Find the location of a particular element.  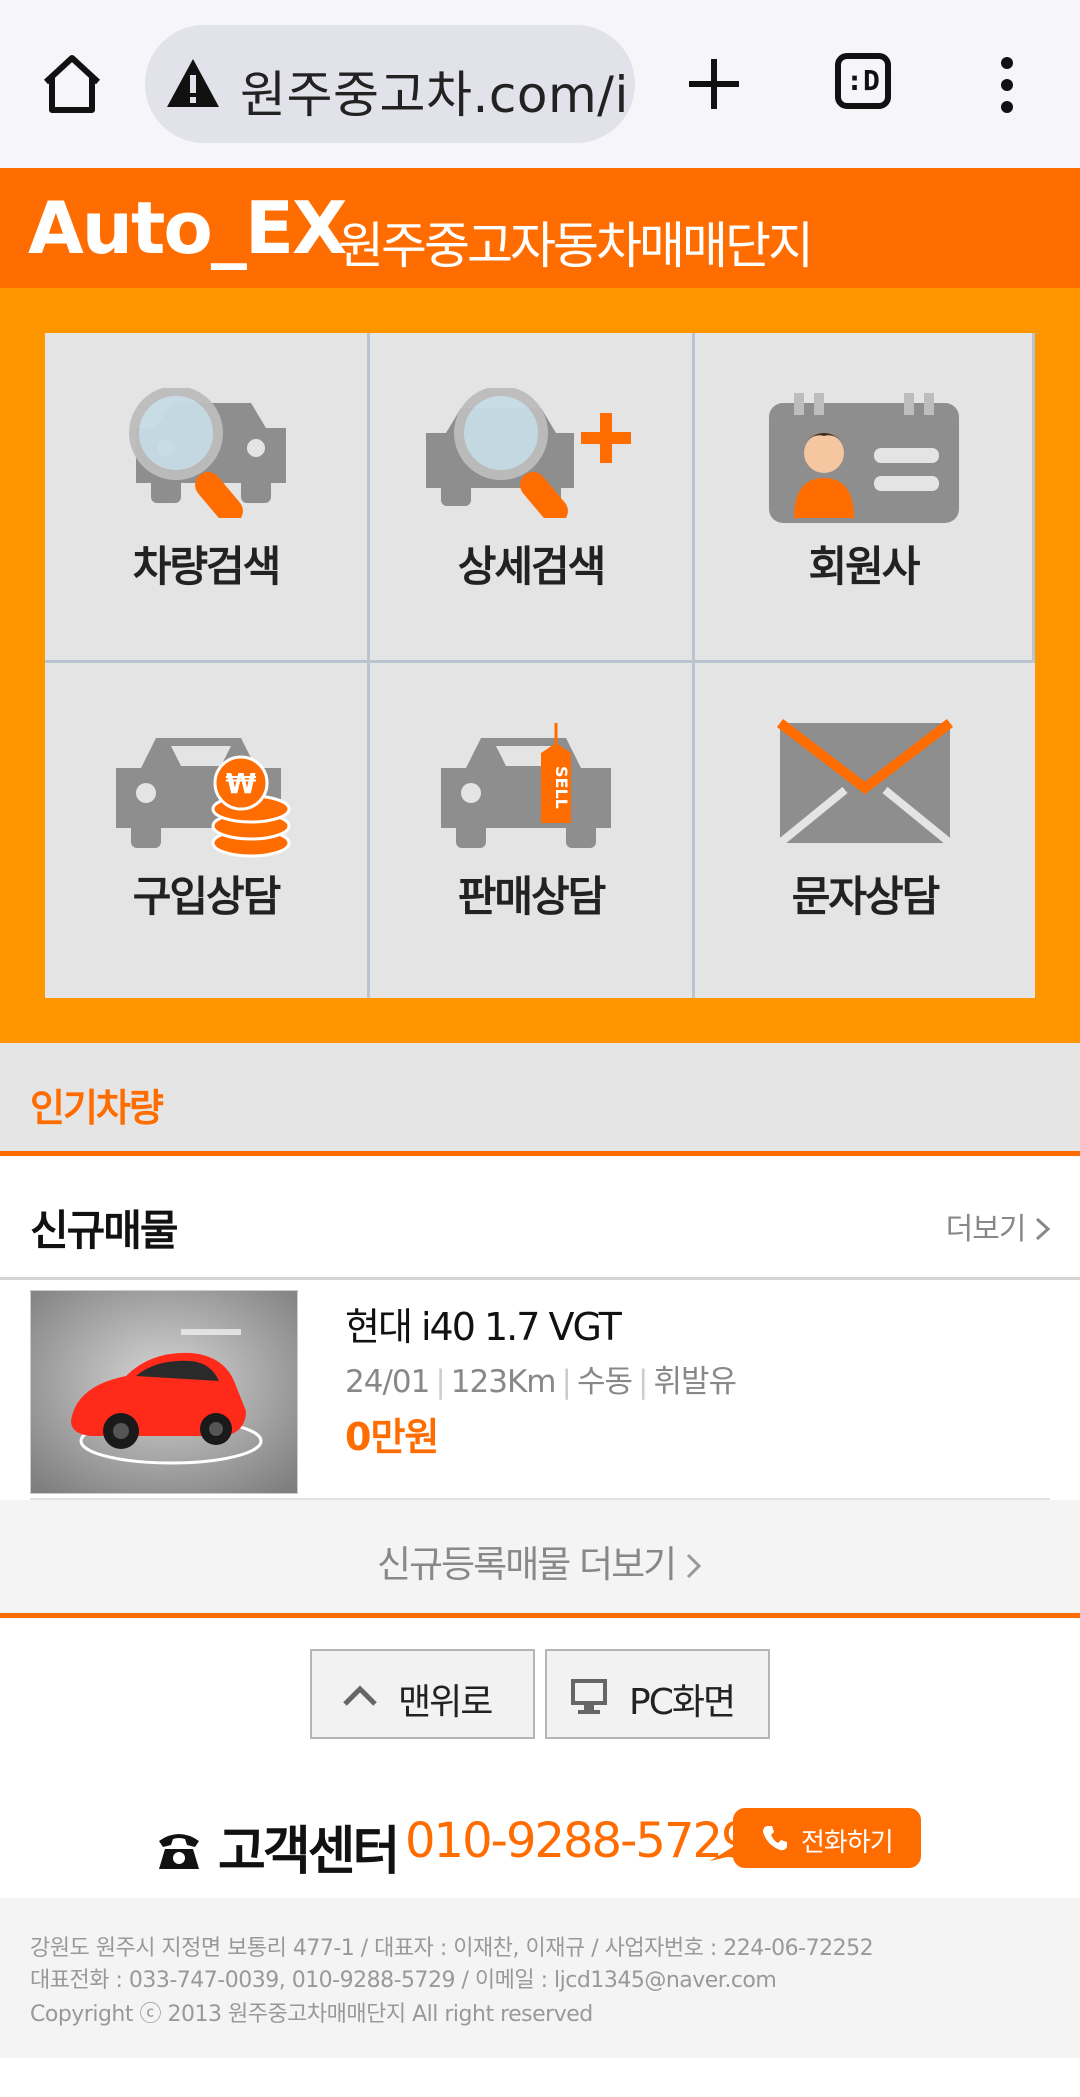

menu-sale-consult: SELL 판매상담 is located at coordinates (532, 830).